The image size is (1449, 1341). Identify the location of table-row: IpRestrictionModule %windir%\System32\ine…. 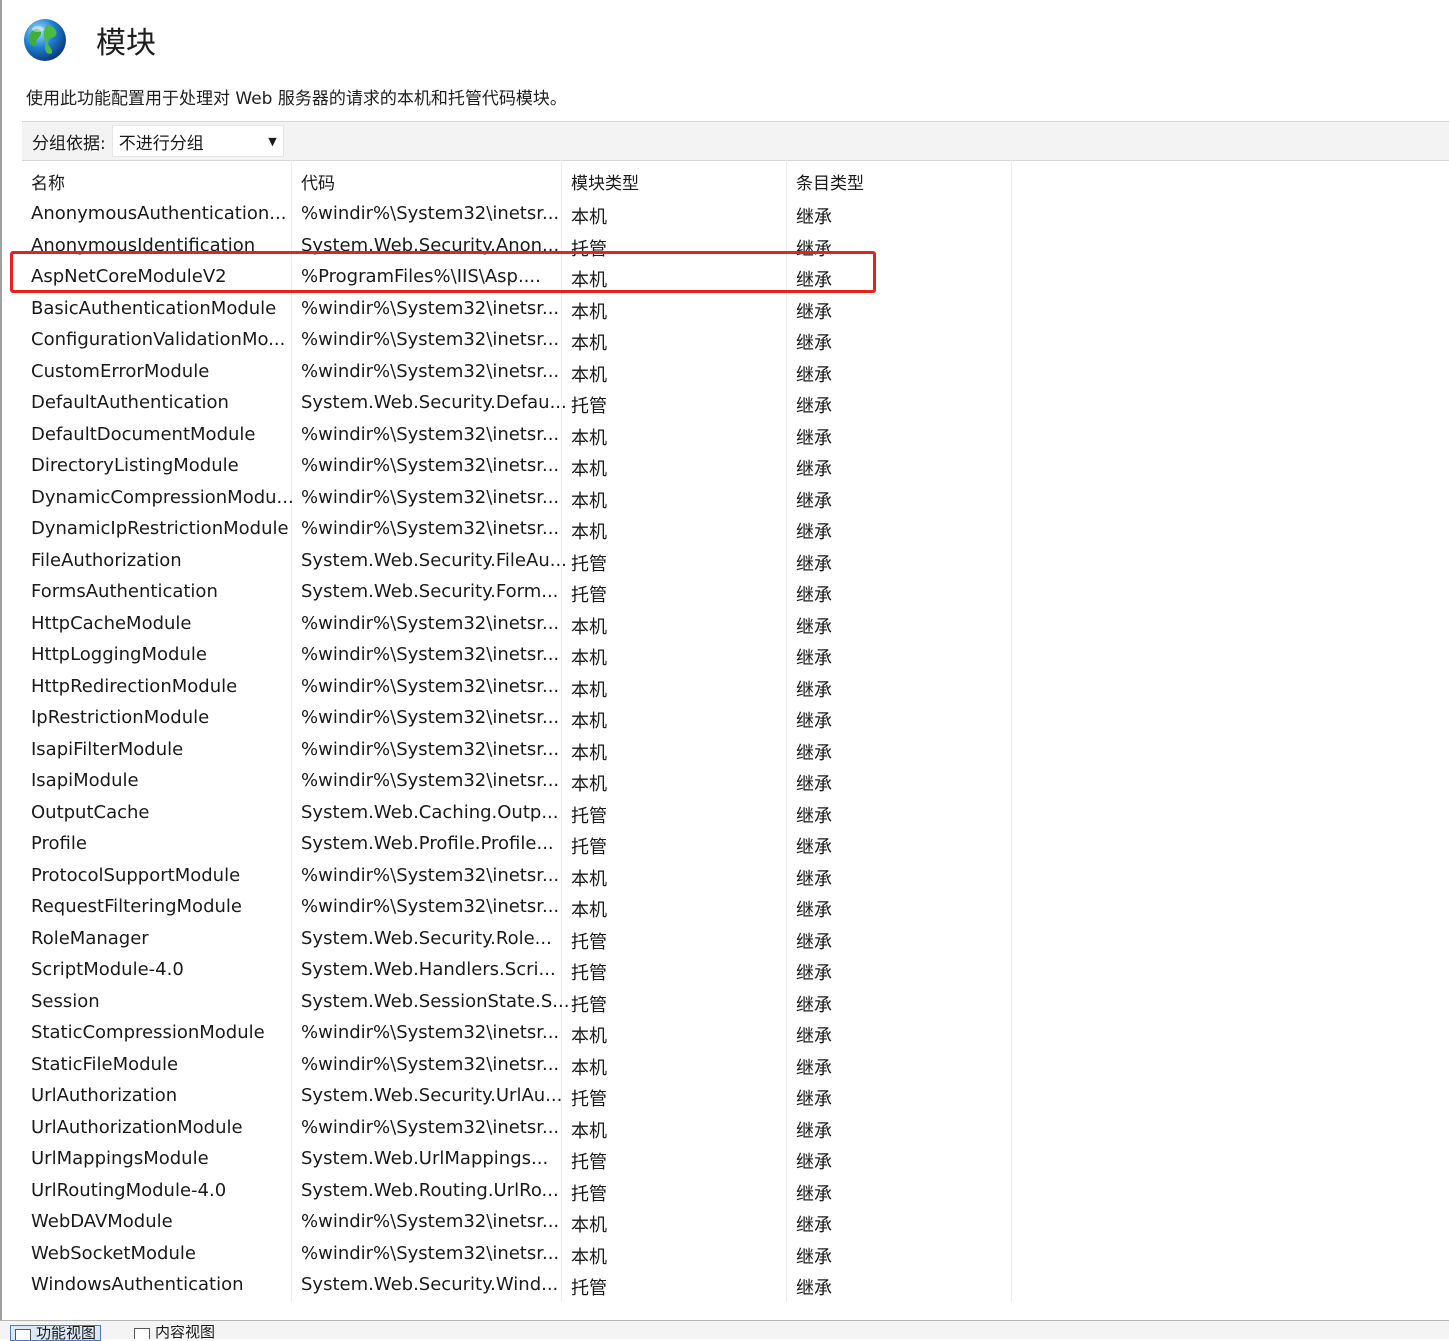
(735, 718).